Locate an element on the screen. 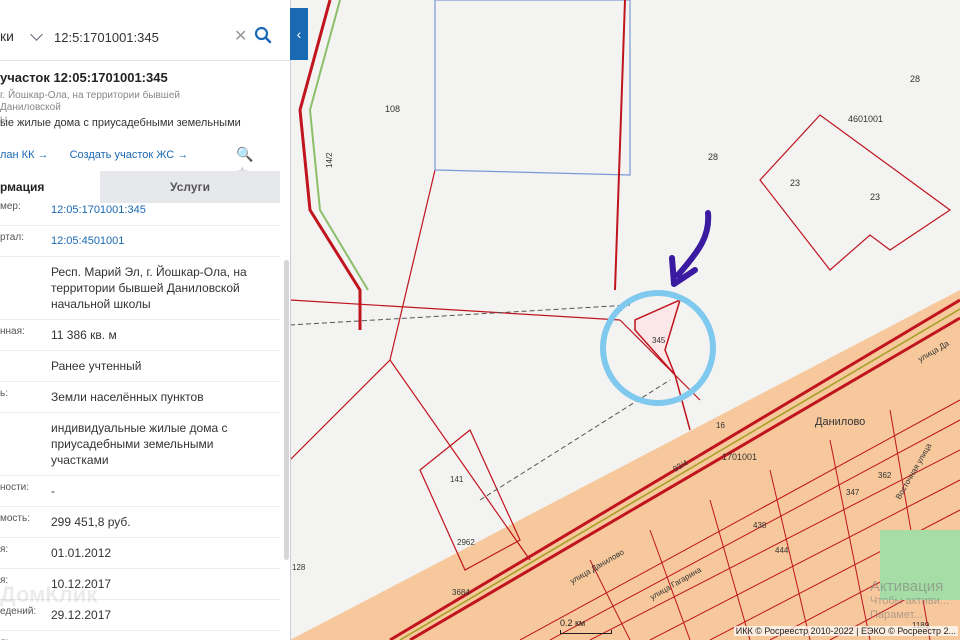 This screenshot has height=640, width=960. map-label: 16 is located at coordinates (720, 425).